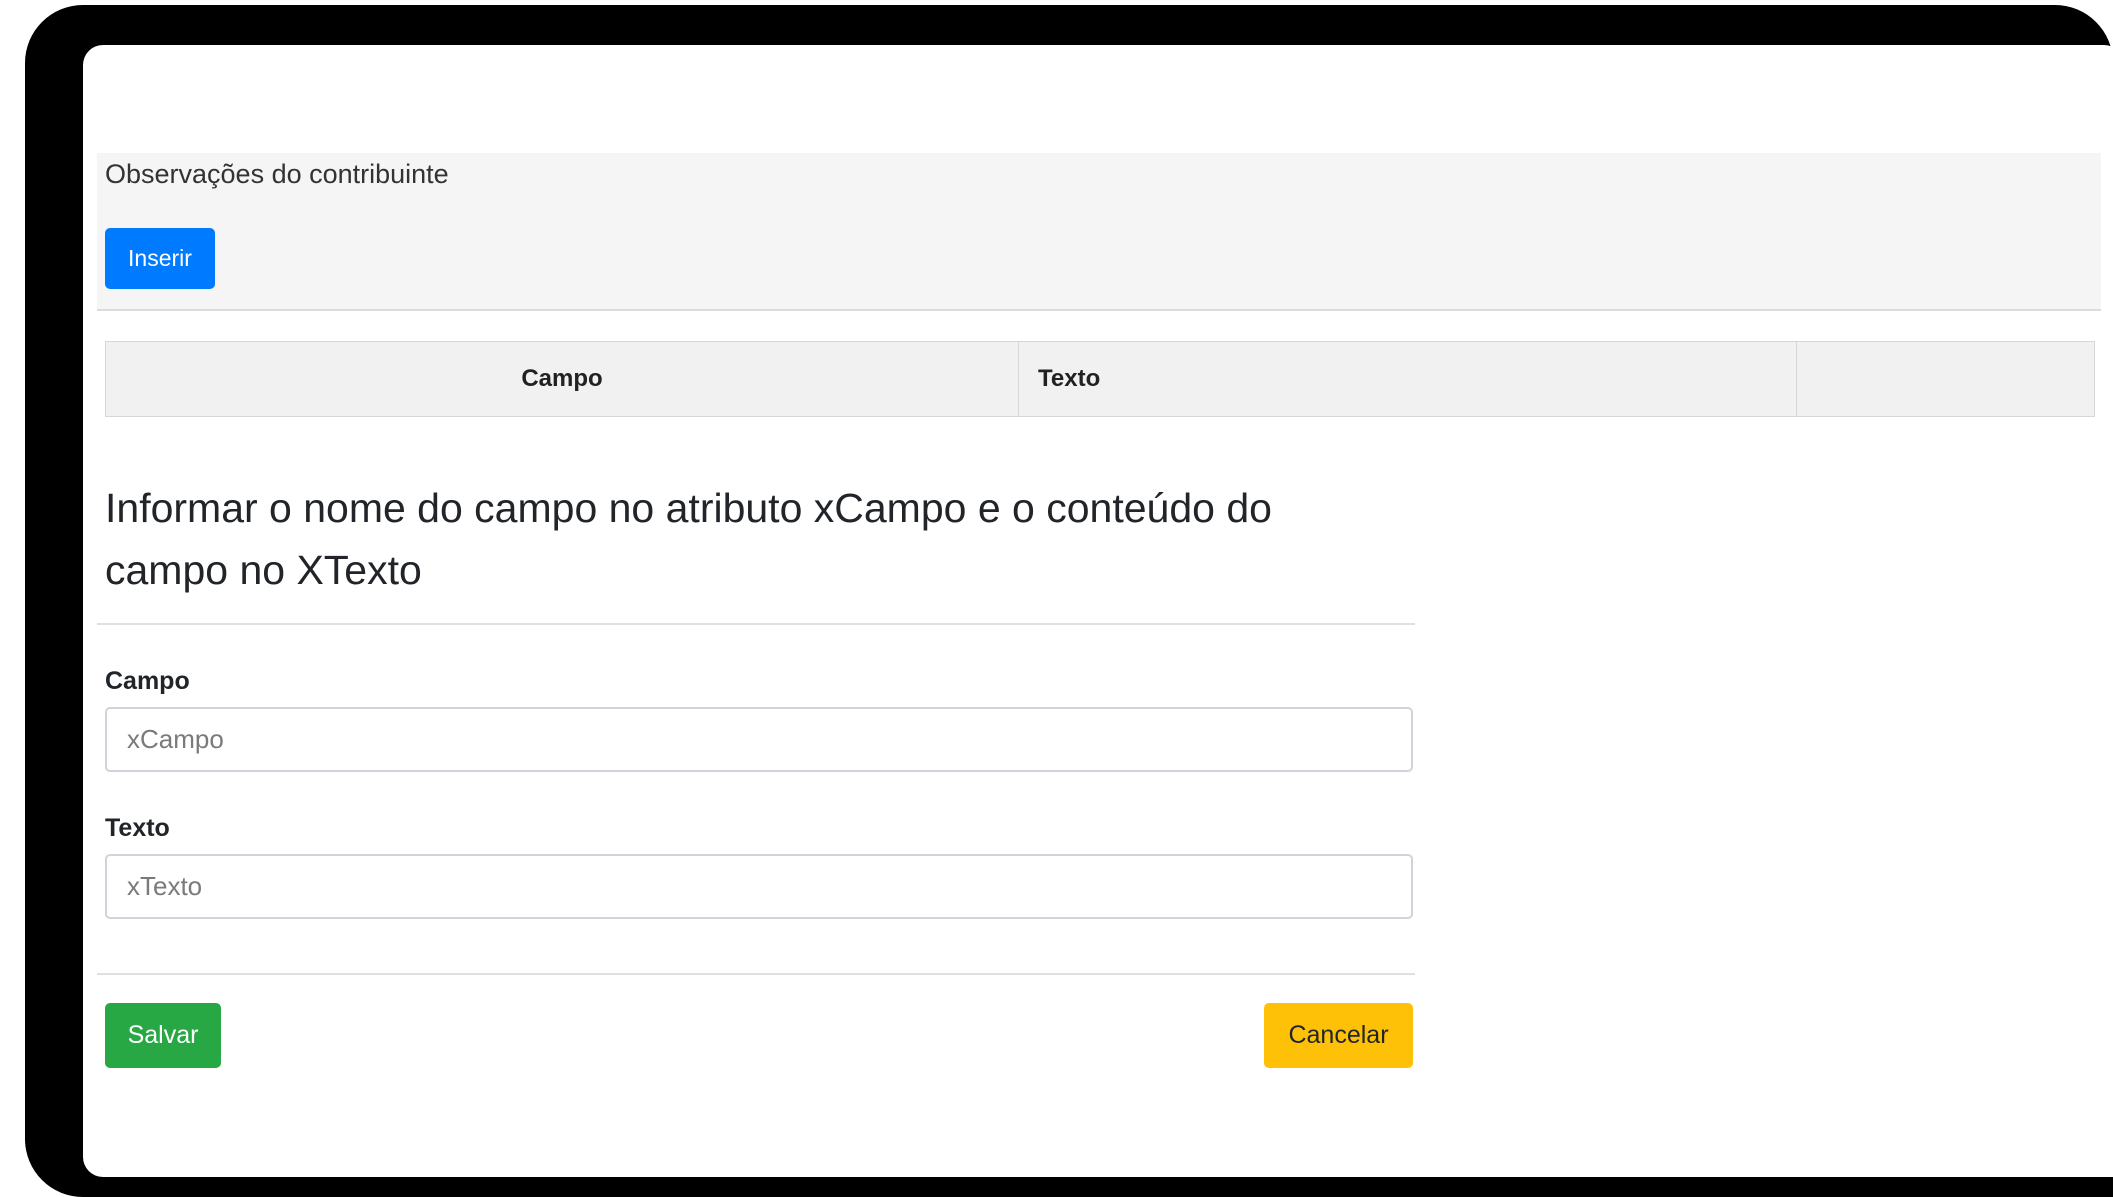  Describe the element at coordinates (759, 886) in the screenshot. I see `texto-input` at that location.